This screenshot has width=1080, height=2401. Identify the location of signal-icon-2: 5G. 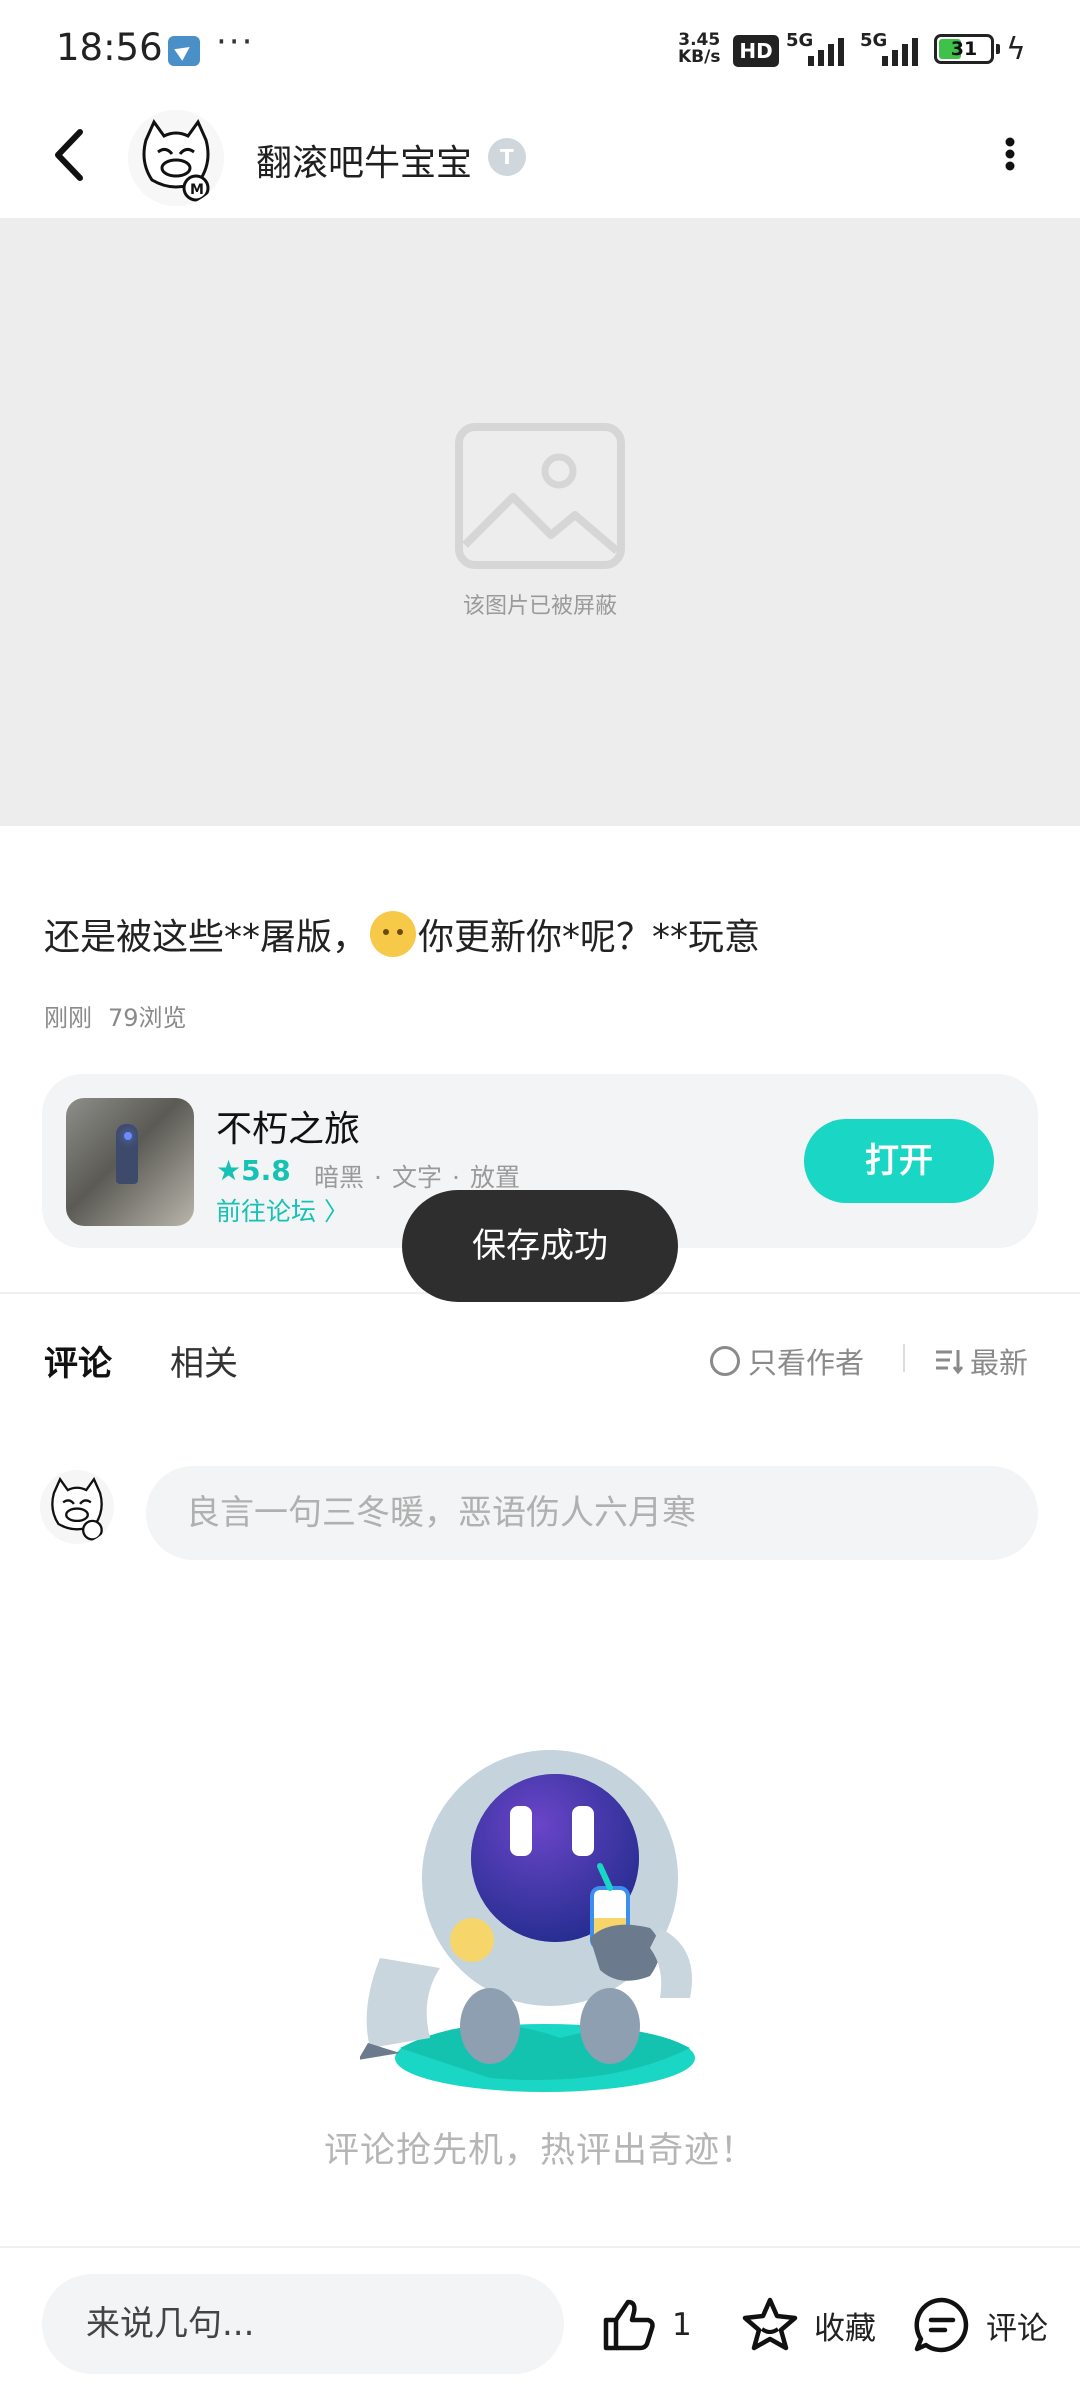
(893, 50).